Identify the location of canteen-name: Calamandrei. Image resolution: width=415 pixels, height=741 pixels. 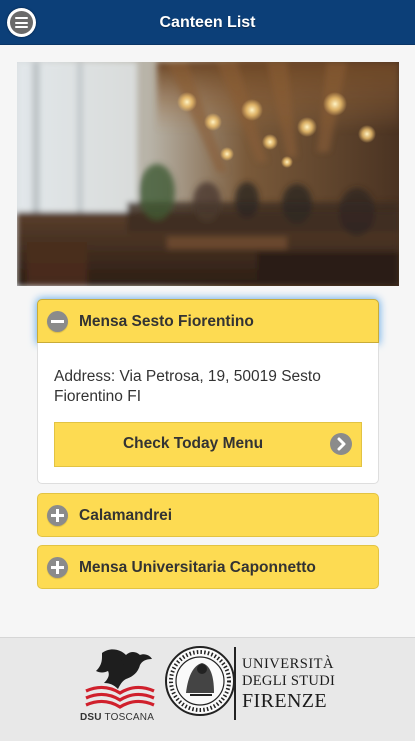
(126, 515).